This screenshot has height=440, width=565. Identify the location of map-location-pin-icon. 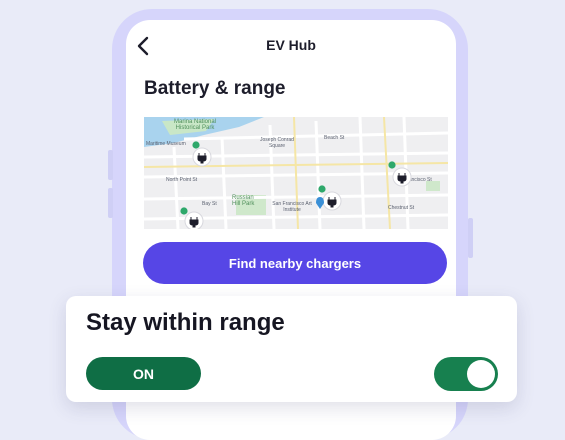
(320, 203).